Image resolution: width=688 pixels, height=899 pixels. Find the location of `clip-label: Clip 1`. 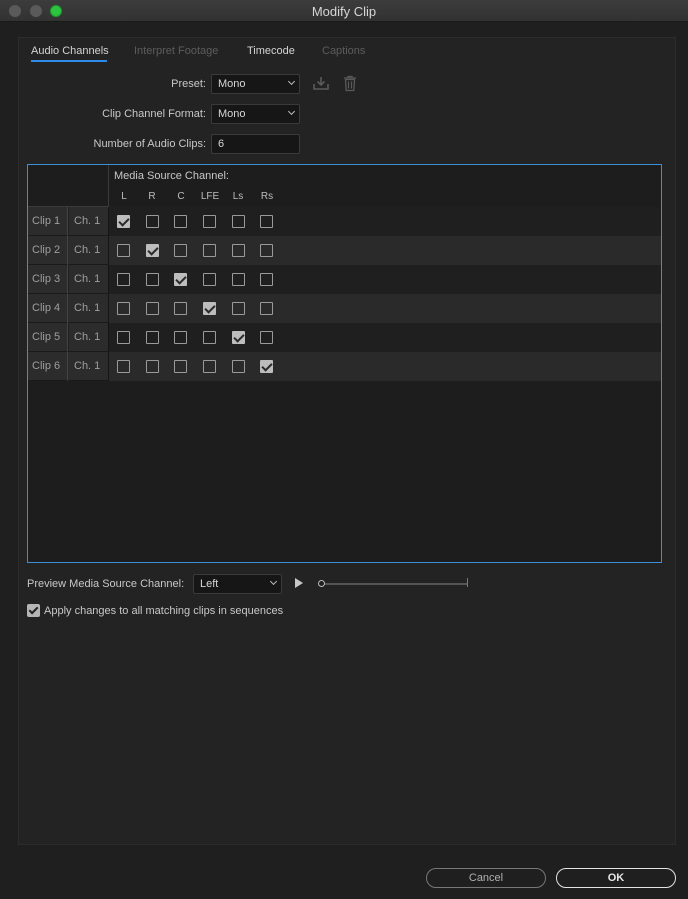

clip-label: Clip 1 is located at coordinates (48, 221).